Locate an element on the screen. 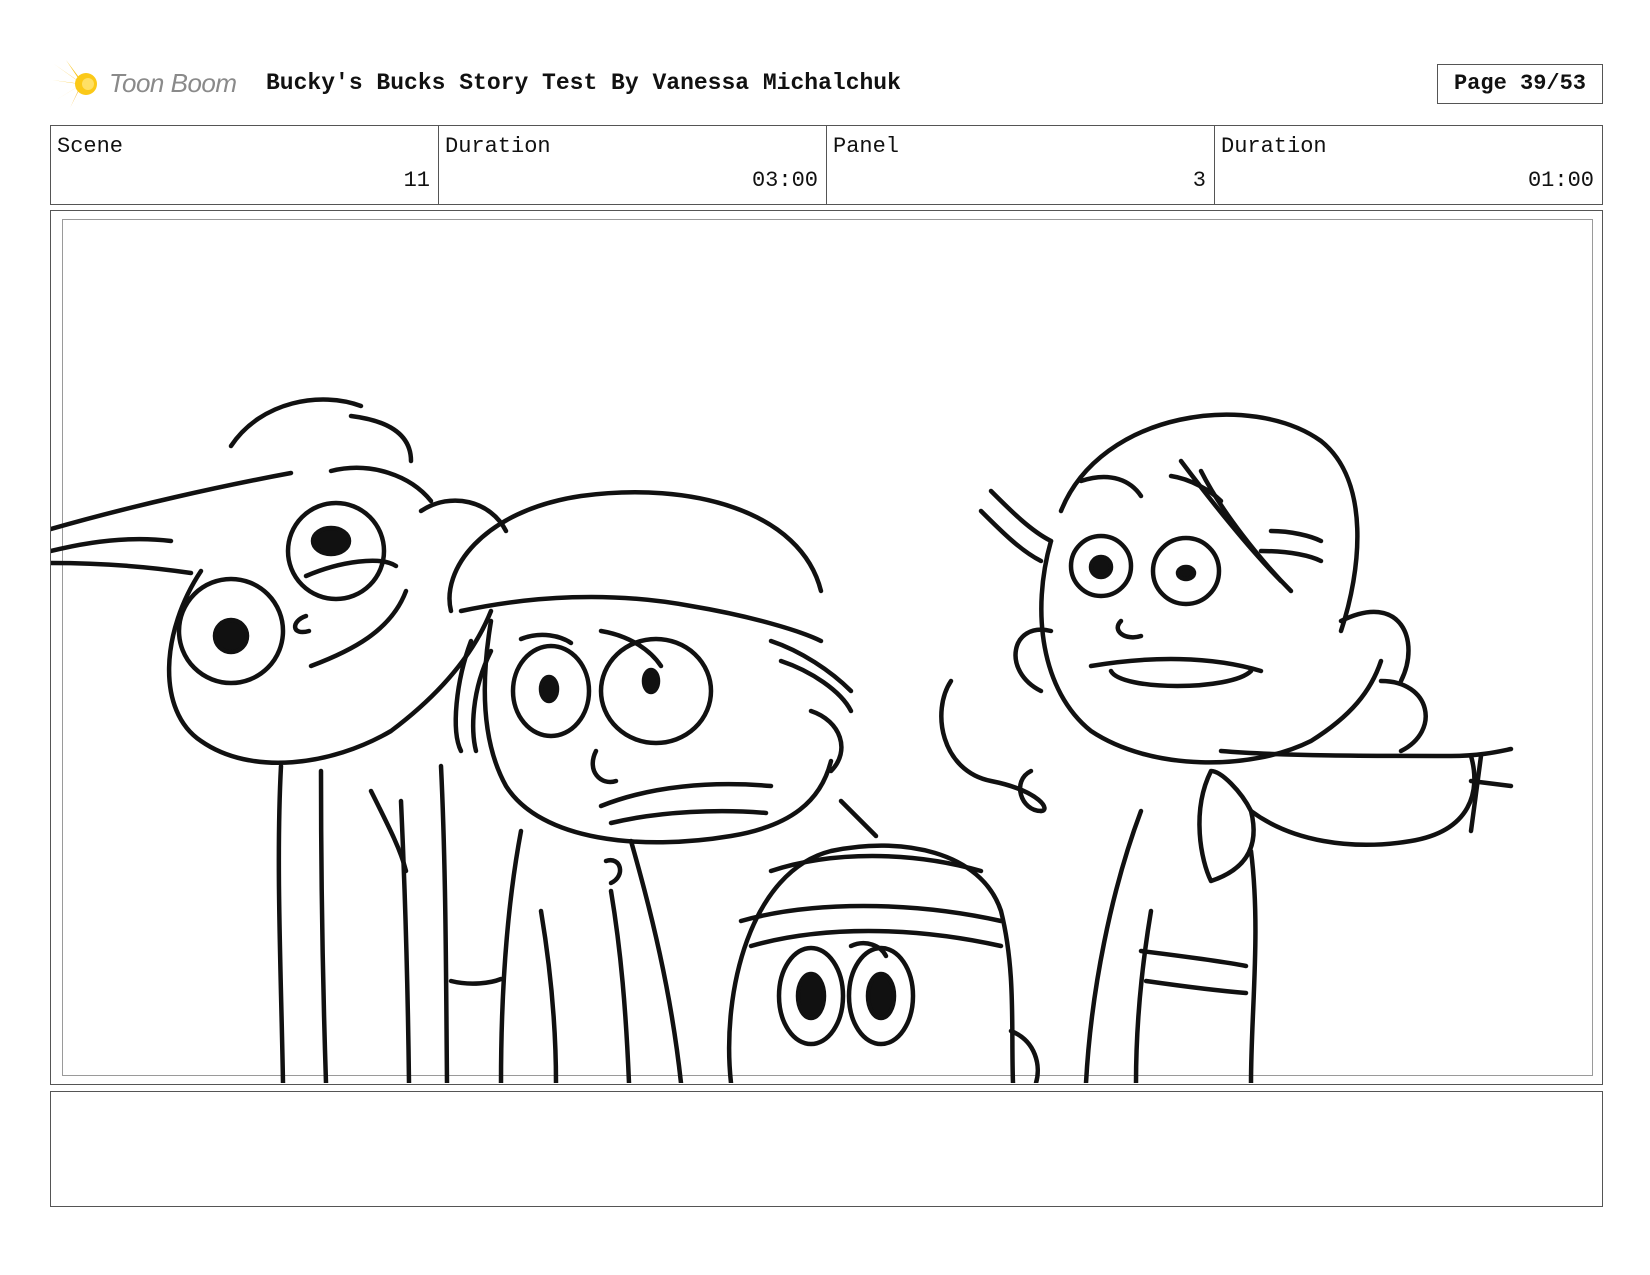 Image resolution: width=1650 pixels, height=1275 pixels. toon-boom-logo: Toon Boom is located at coordinates (152, 84).